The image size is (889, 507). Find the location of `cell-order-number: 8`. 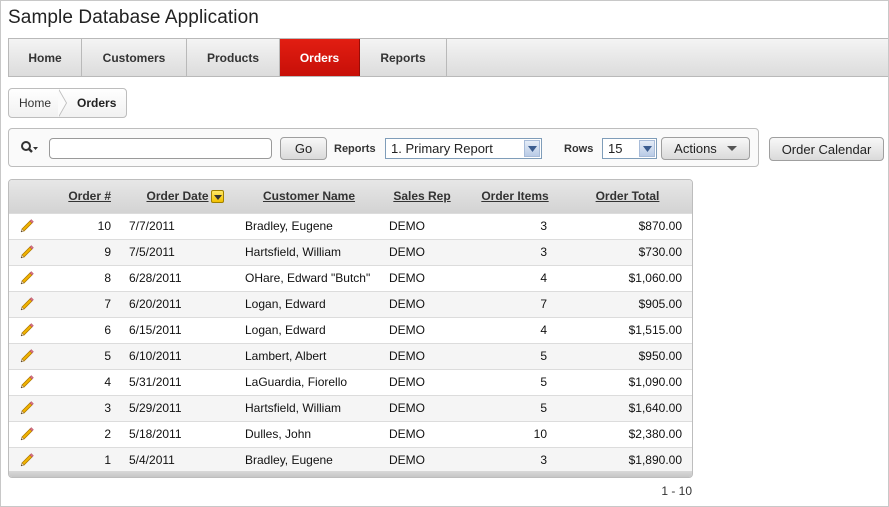

cell-order-number: 8 is located at coordinates (107, 278).